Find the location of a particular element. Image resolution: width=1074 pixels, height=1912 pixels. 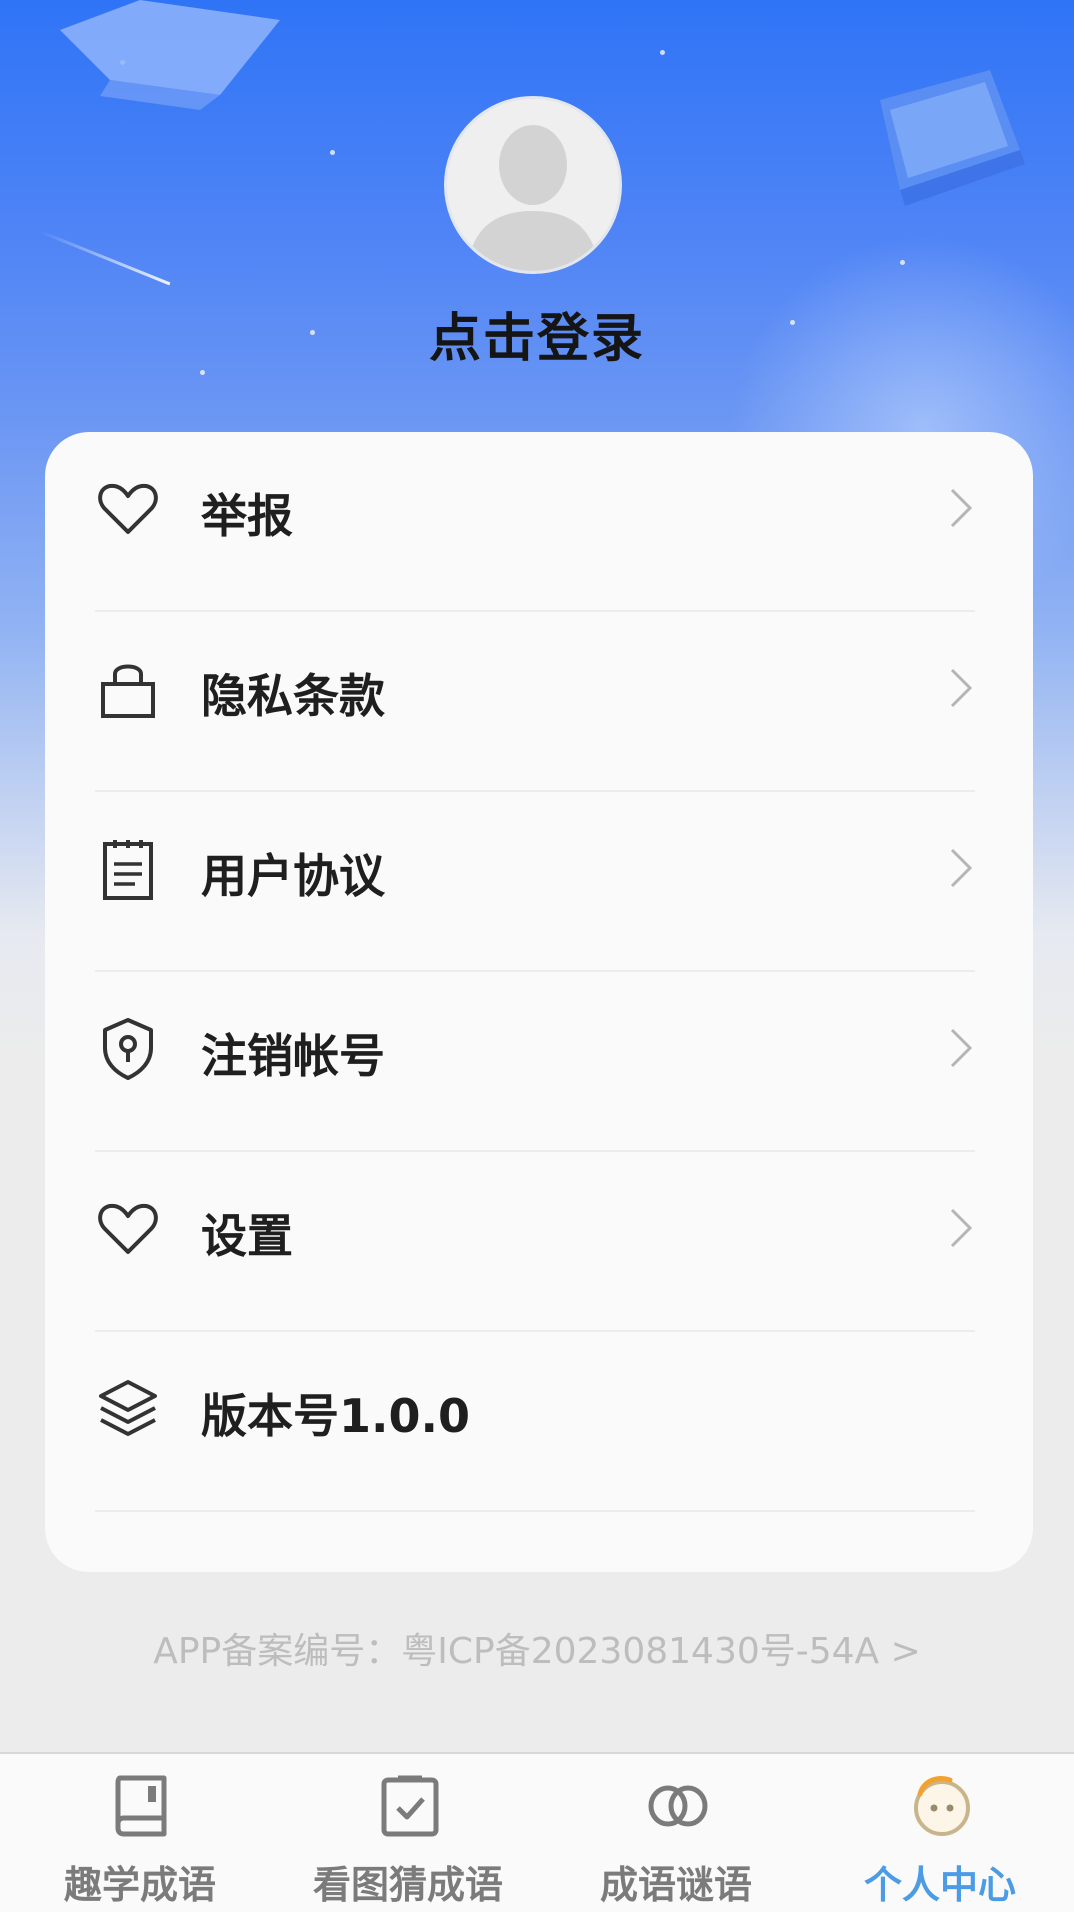

version-label: 版本号1.0.0 is located at coordinates (335, 1416).